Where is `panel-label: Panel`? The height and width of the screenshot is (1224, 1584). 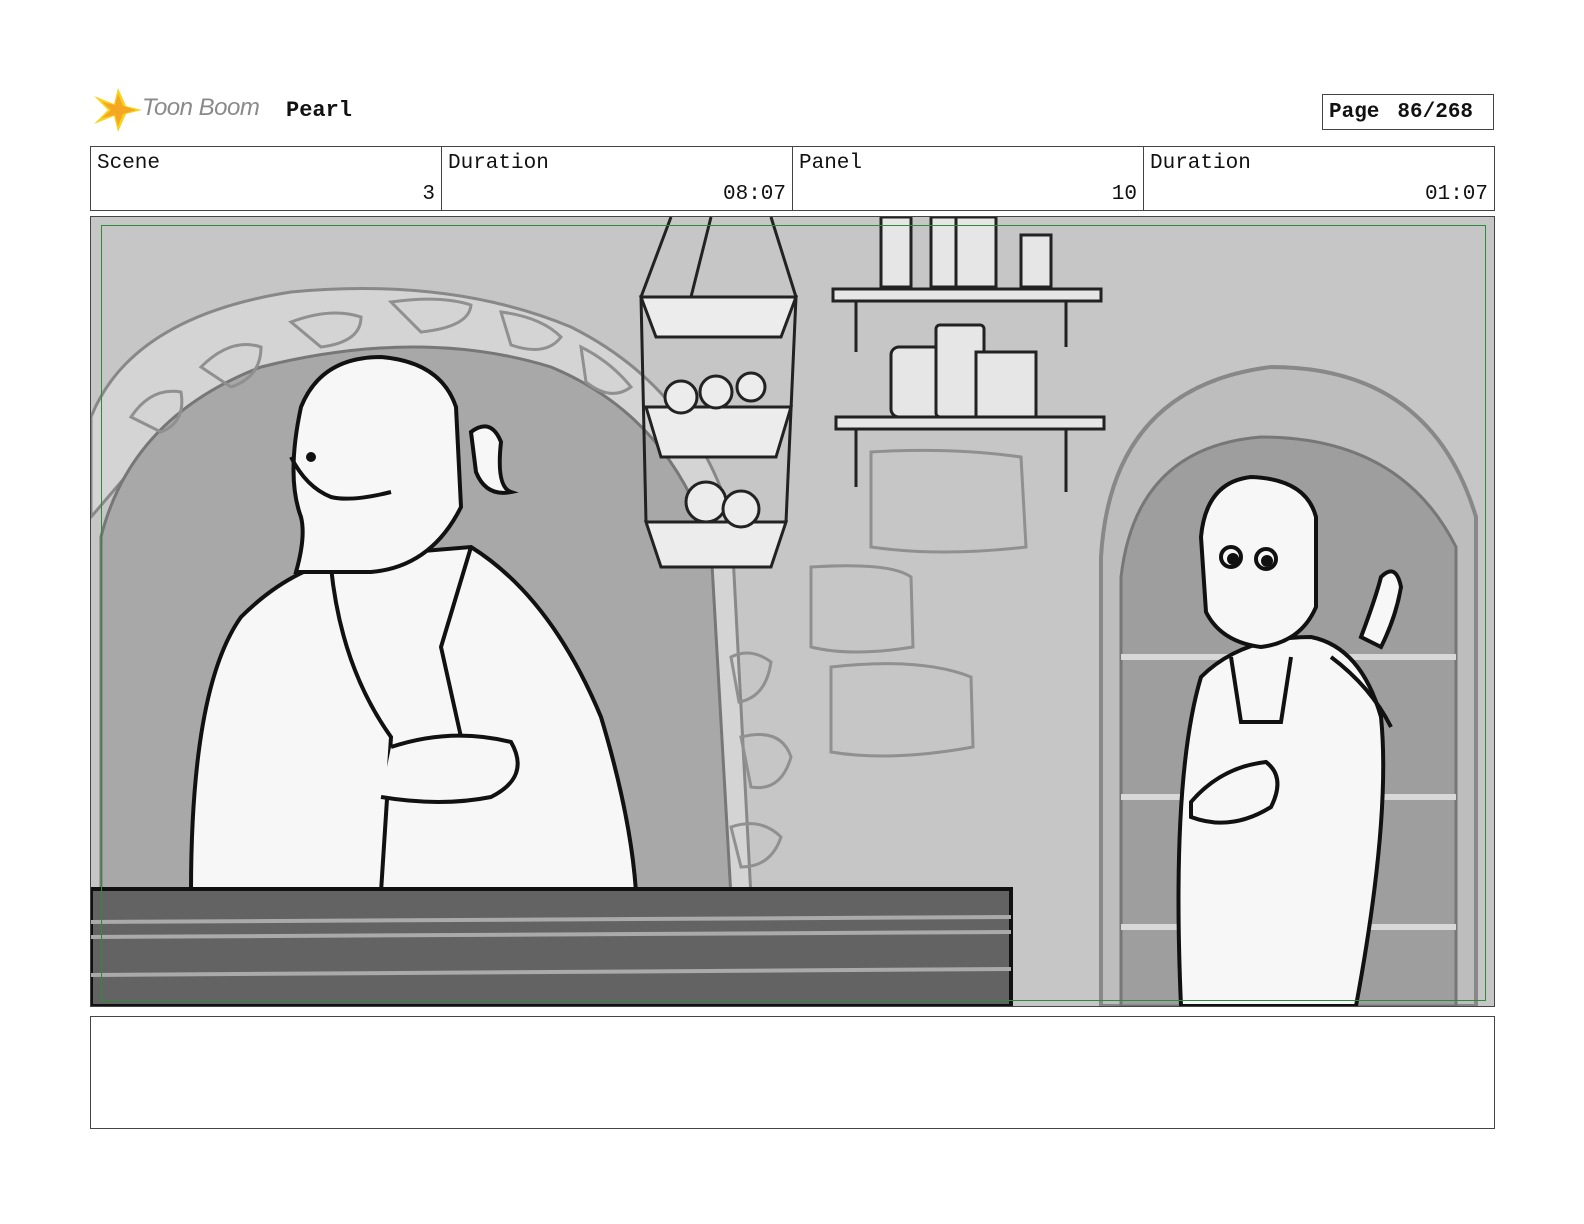 panel-label: Panel is located at coordinates (831, 163).